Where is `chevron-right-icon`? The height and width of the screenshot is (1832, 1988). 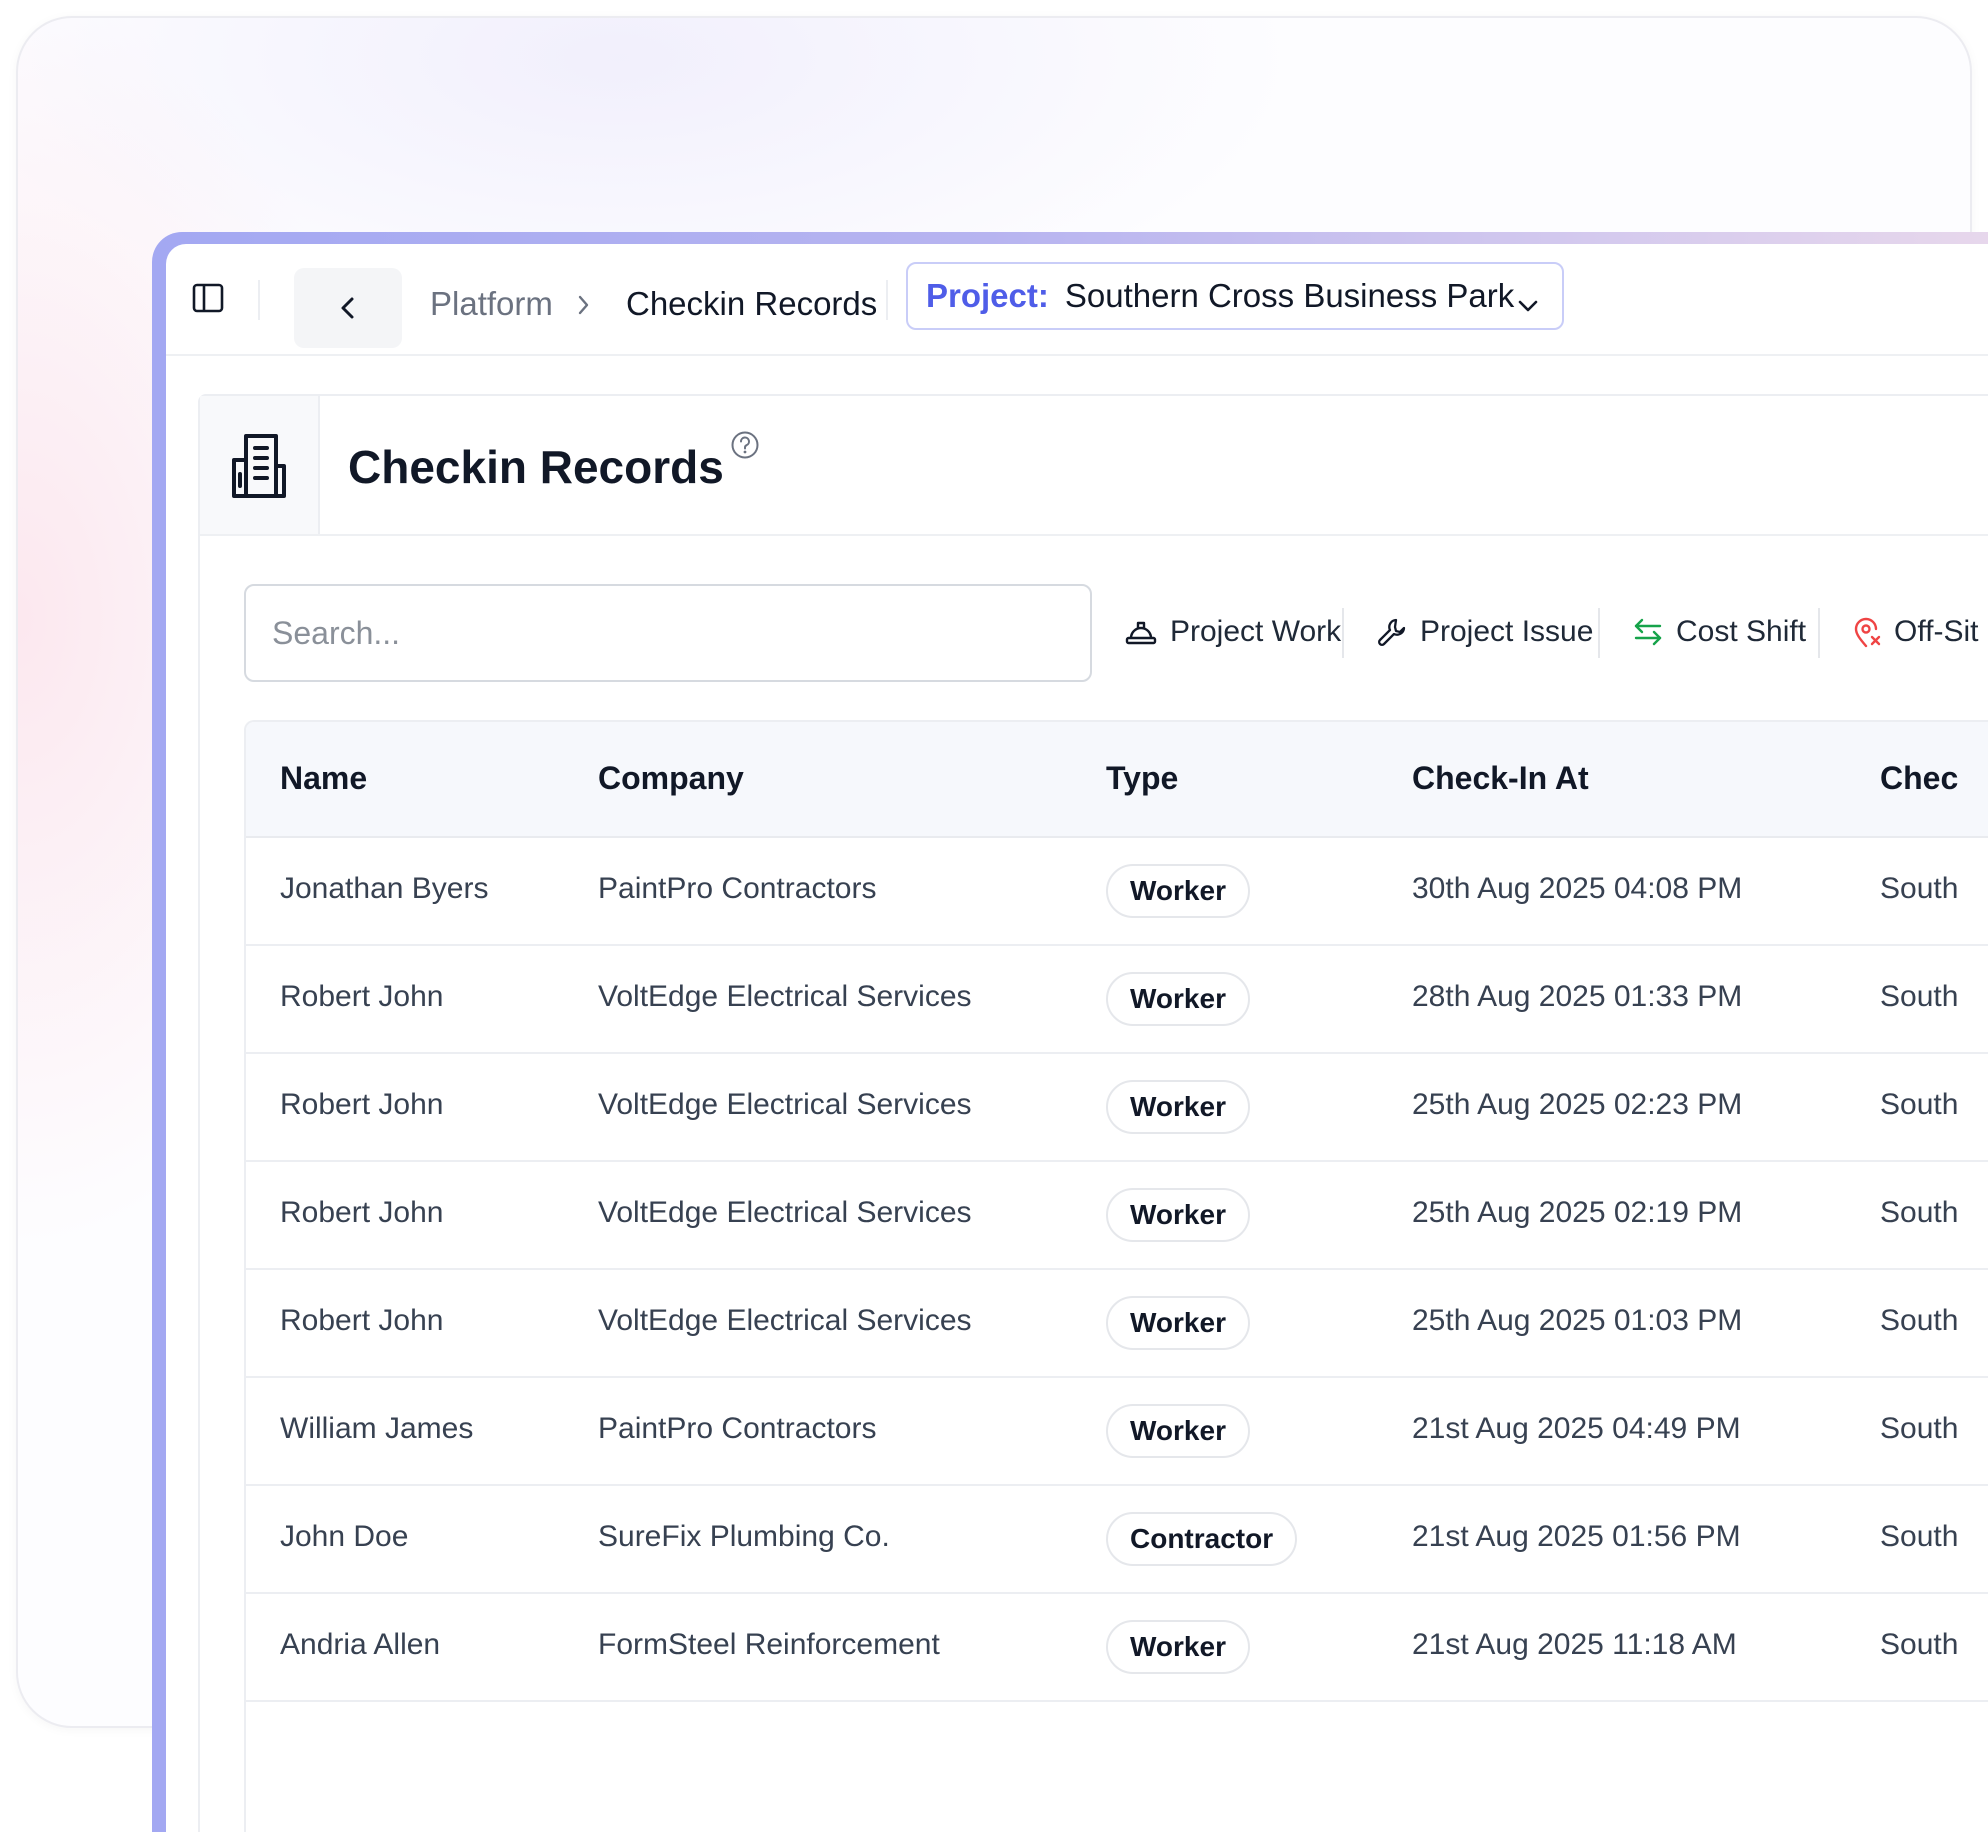
chevron-right-icon is located at coordinates (583, 307).